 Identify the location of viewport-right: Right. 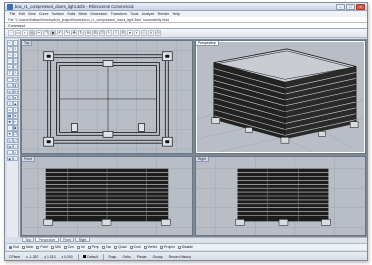
(280, 196).